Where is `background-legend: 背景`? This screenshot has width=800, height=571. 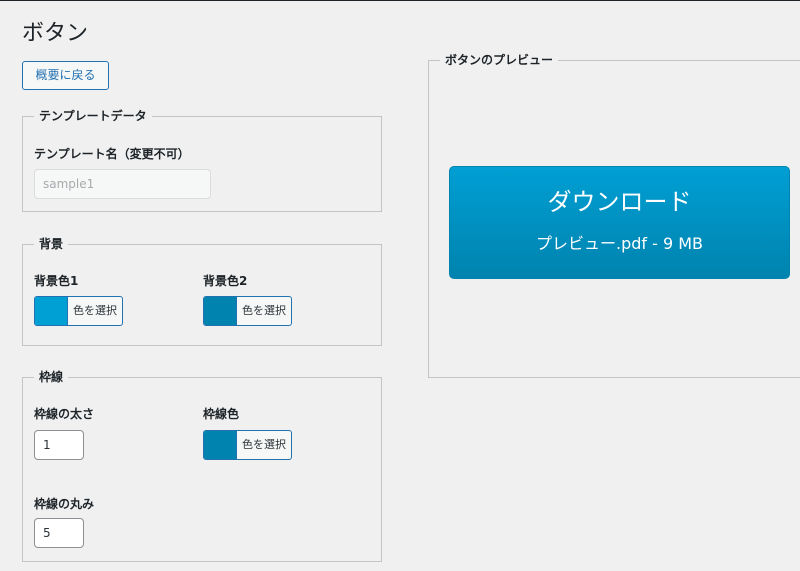
background-legend: 背景 is located at coordinates (51, 244).